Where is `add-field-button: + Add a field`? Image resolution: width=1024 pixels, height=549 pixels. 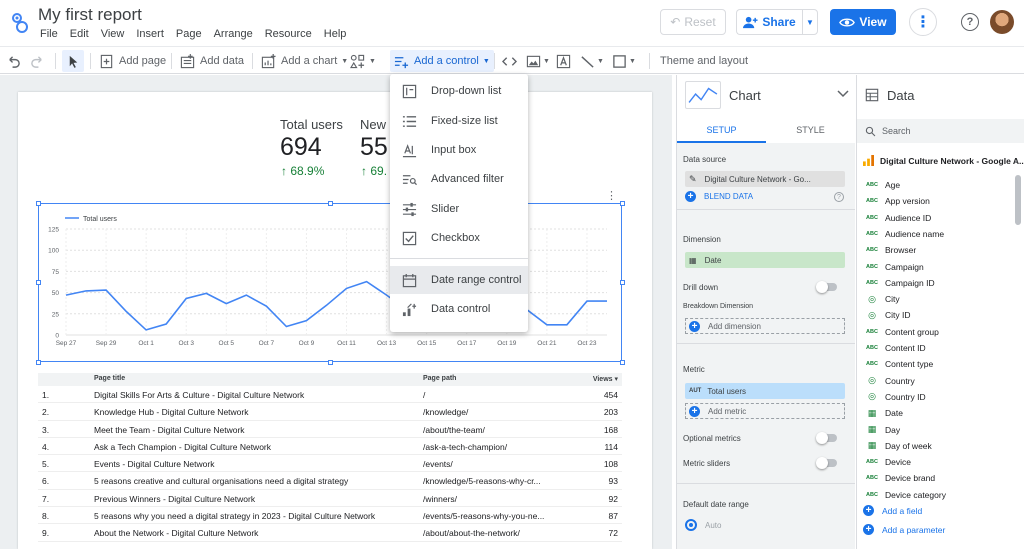 add-field-button: + Add a field is located at coordinates (892, 510).